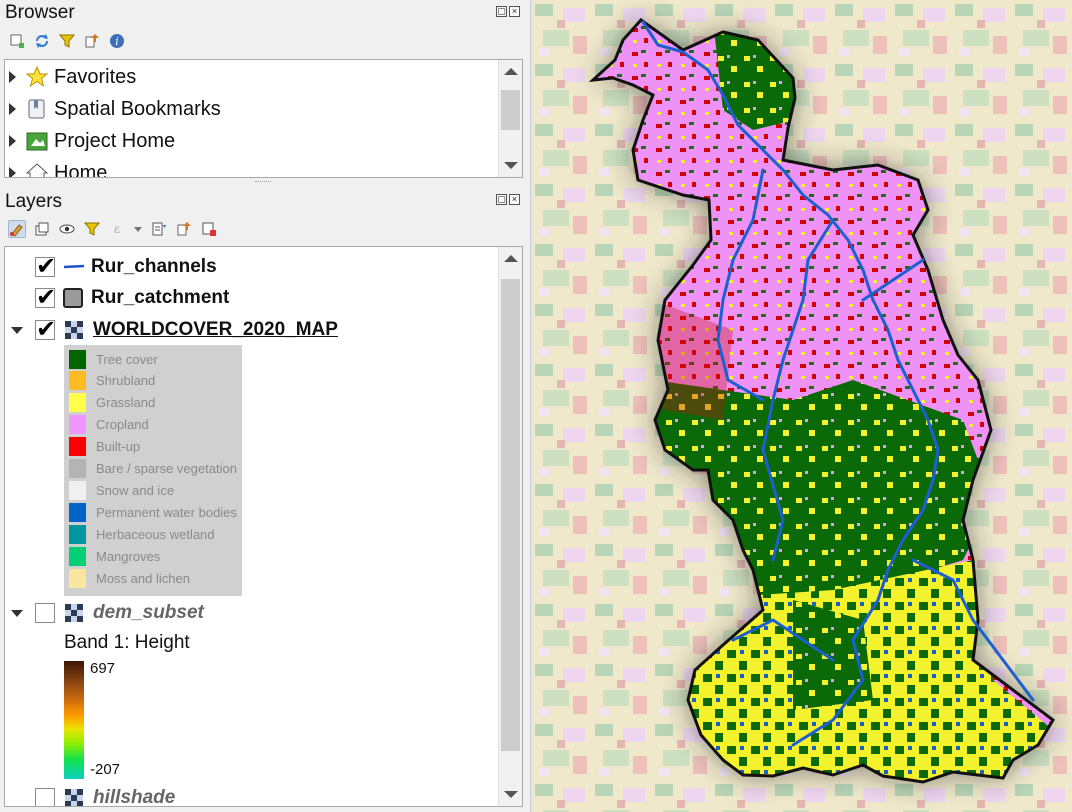  I want to click on browser-item-project-home: Project Home, so click(92, 141).